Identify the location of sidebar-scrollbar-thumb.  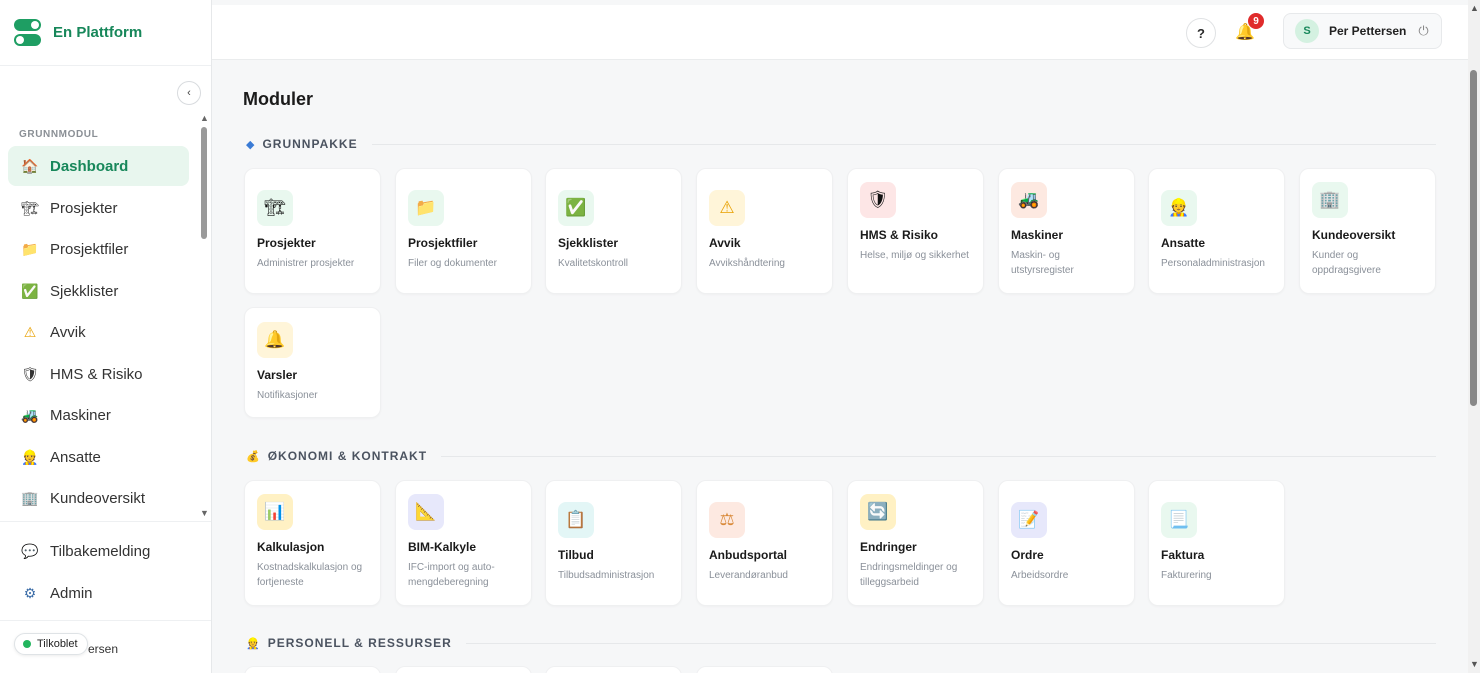
(204, 183).